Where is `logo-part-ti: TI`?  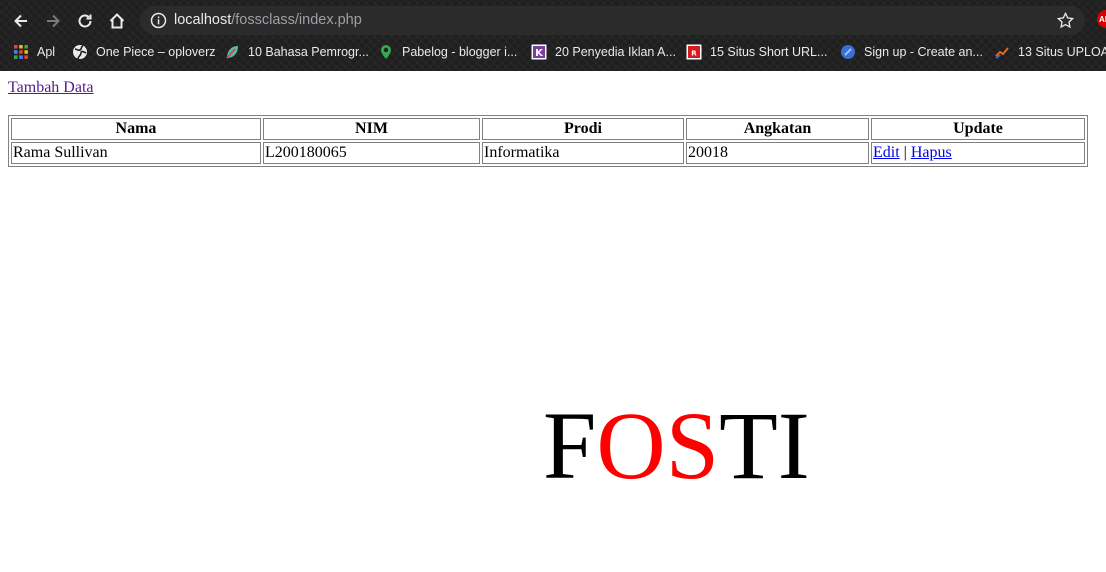
logo-part-ti: TI is located at coordinates (764, 445).